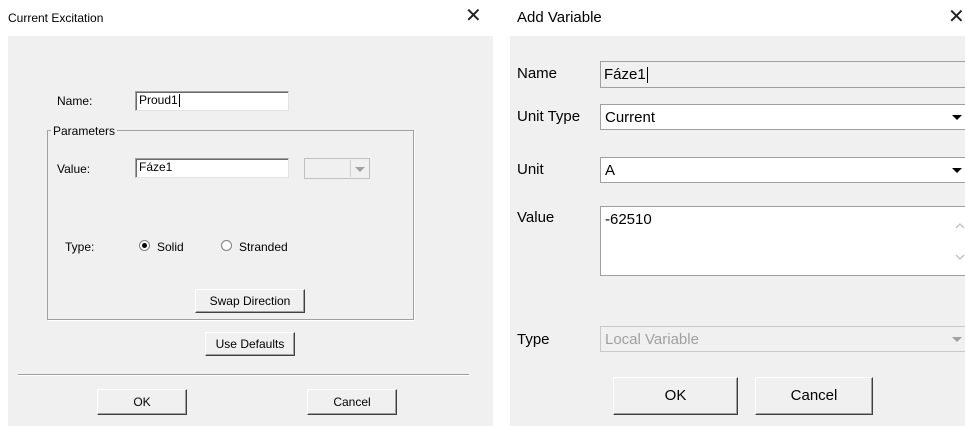 This screenshot has height=426, width=965. Describe the element at coordinates (243, 375) in the screenshot. I see `divider` at that location.